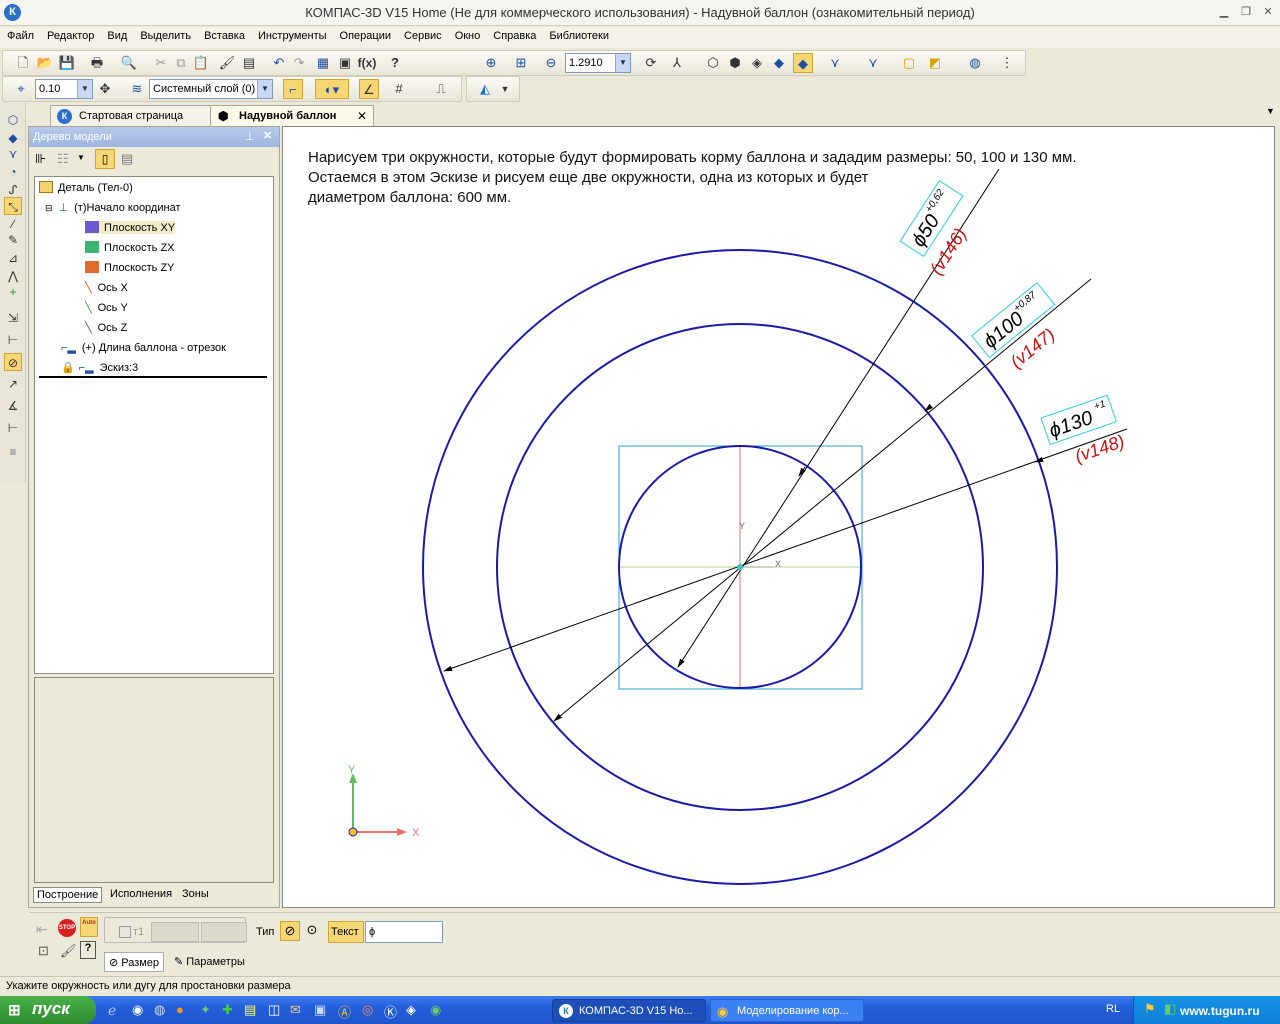  I want to click on new-file-icon: 🗋, so click(23, 63).